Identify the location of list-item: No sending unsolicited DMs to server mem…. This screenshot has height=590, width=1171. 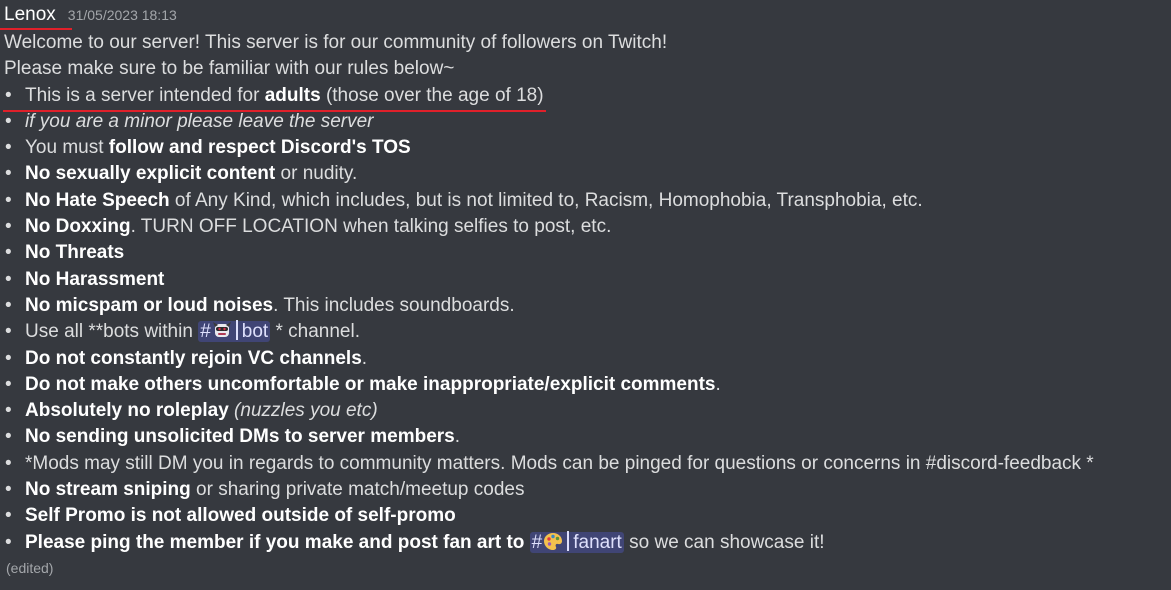
(587, 437).